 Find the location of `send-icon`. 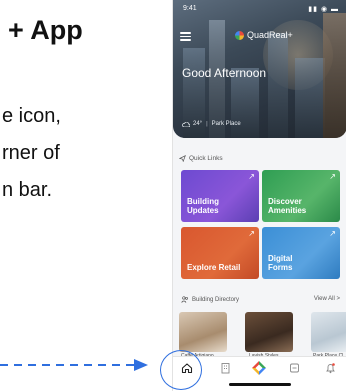

send-icon is located at coordinates (182, 158).